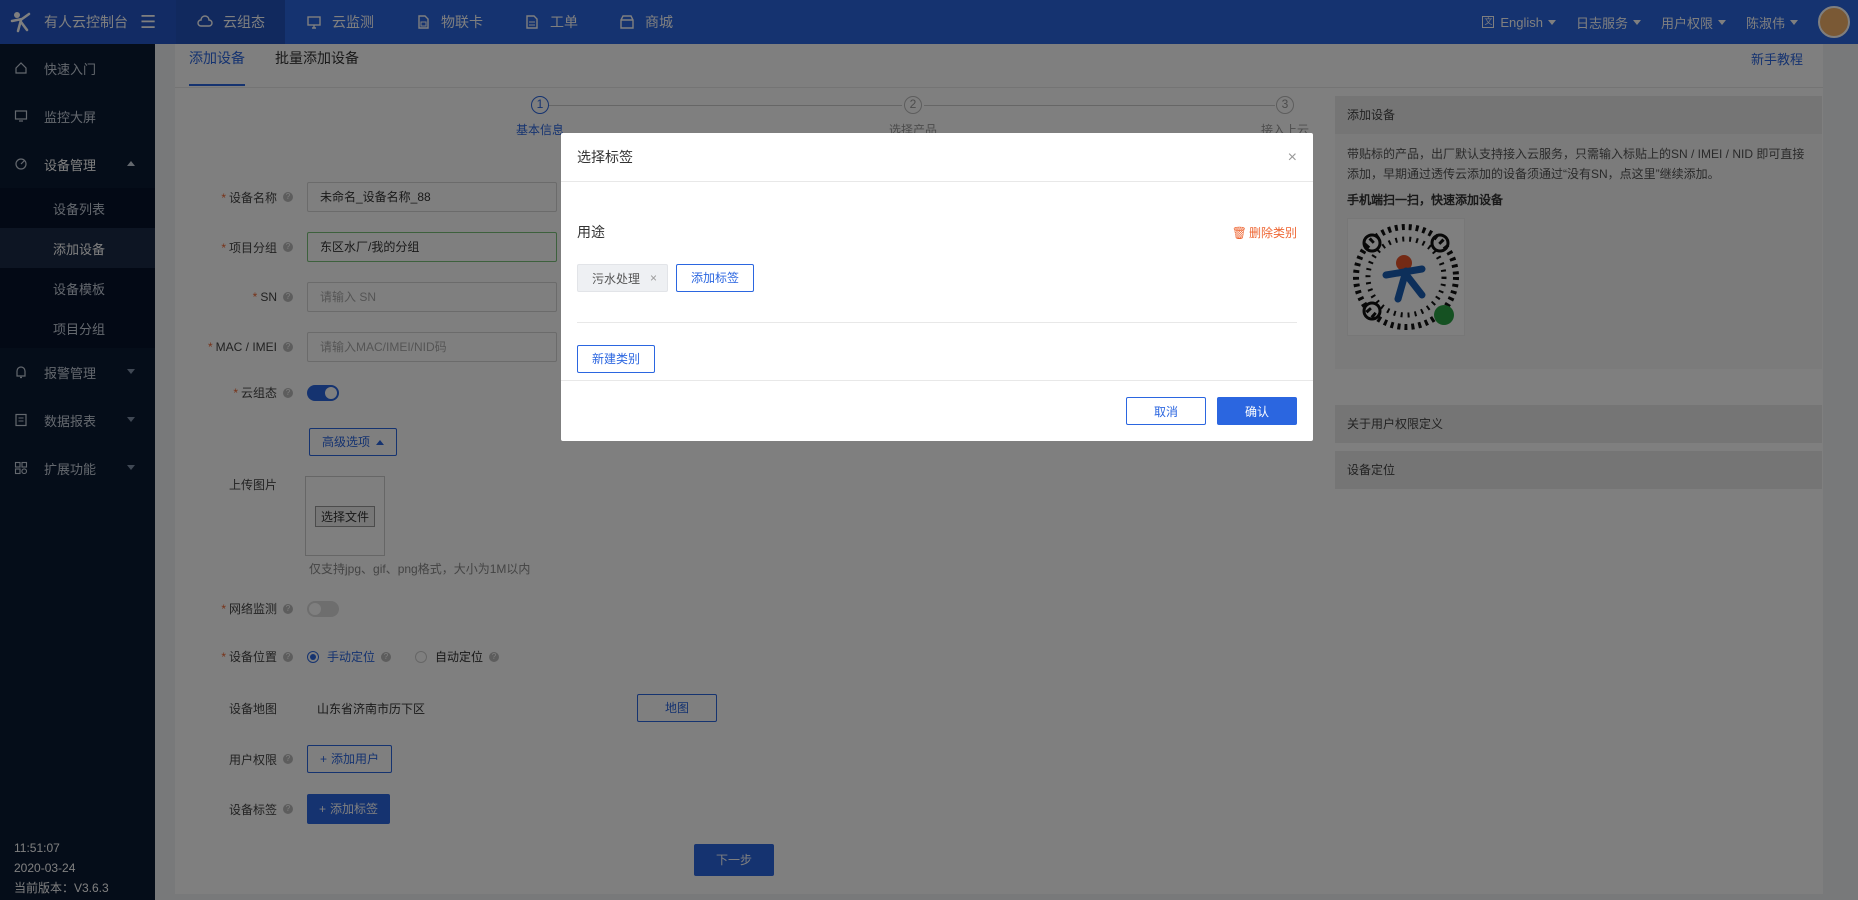  I want to click on tag-list: 污水处理 × 添加标签, so click(666, 278).